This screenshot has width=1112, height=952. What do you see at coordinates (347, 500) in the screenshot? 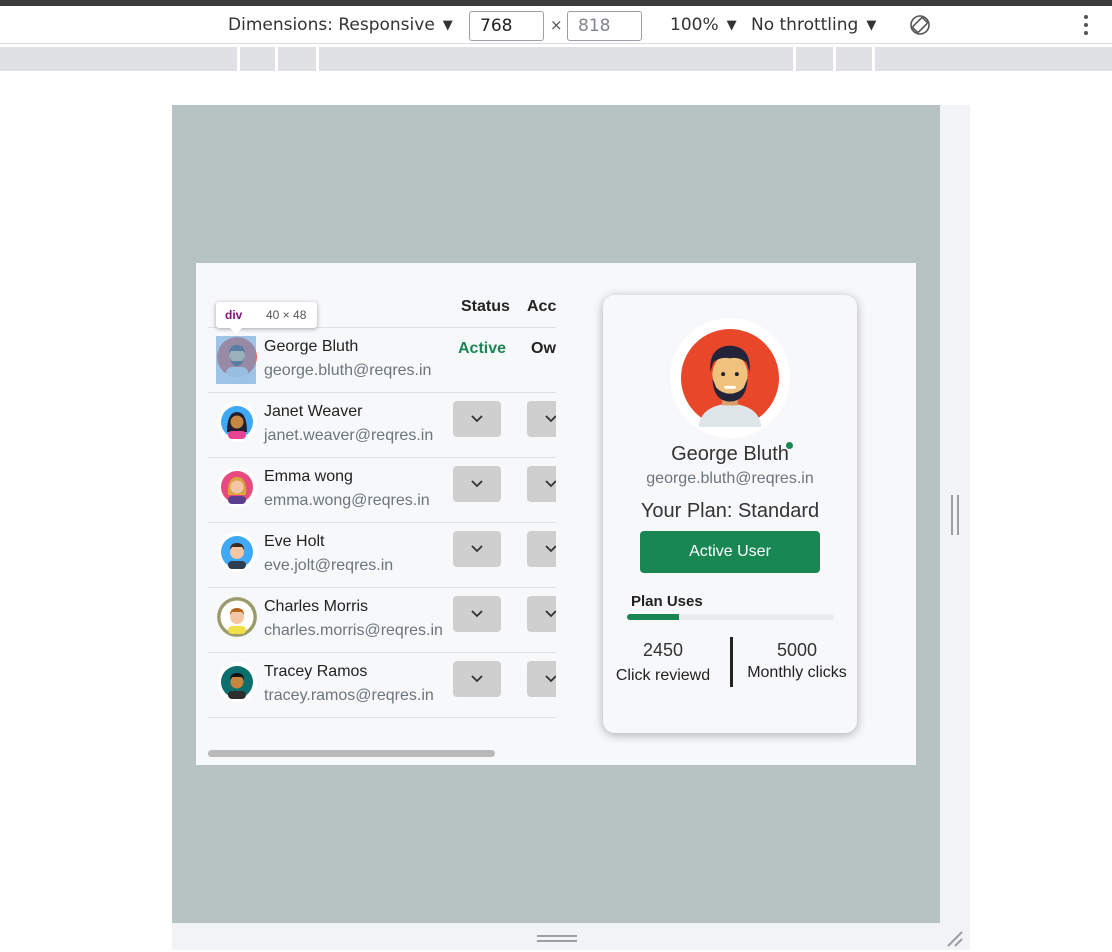
I see `user-email: emma.wong@reqres.in` at bounding box center [347, 500].